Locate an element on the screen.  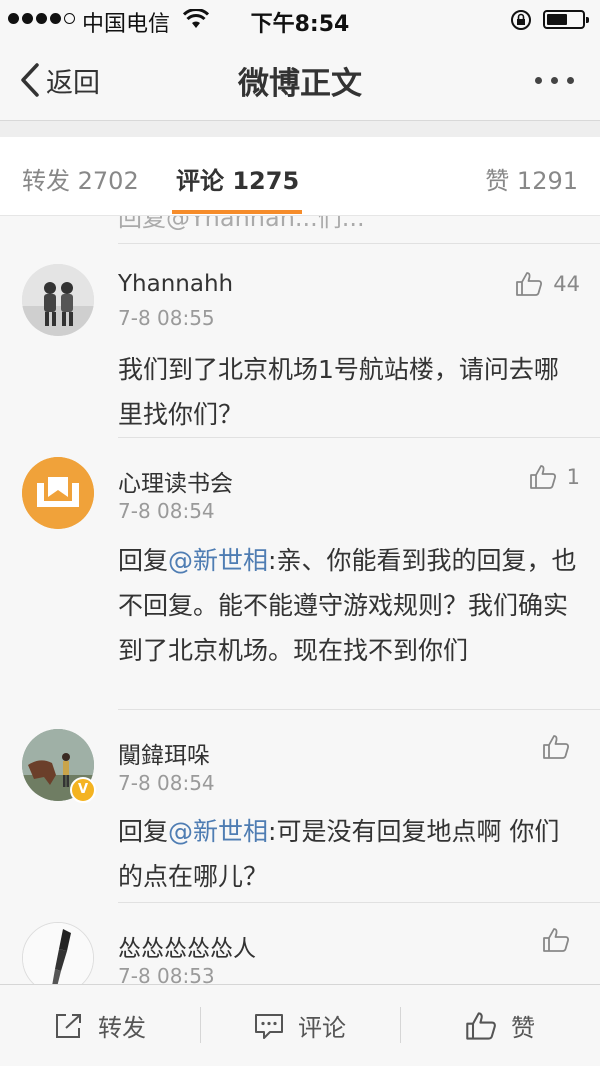
bottom-action-bar: 转发 评论 赞 is located at coordinates (300, 1025).